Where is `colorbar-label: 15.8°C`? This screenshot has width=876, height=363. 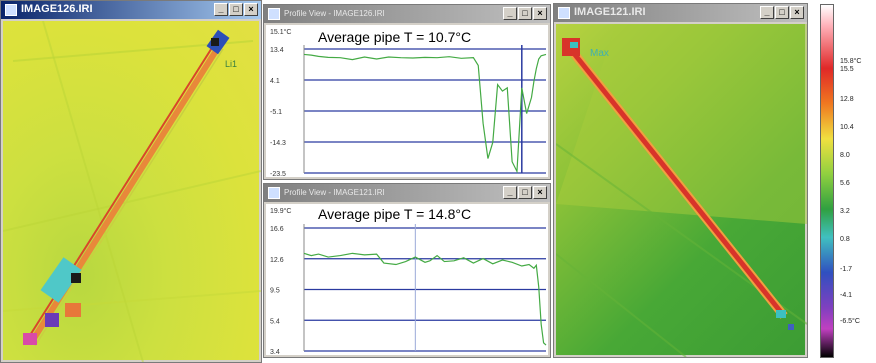
colorbar-label: 15.8°C is located at coordinates (851, 61).